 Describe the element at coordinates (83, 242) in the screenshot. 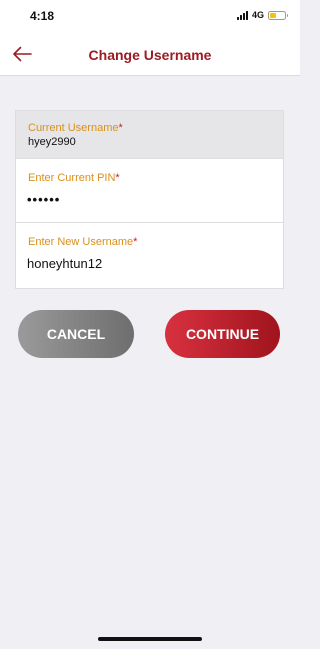

I see `new-username-label: Enter New Username*` at that location.